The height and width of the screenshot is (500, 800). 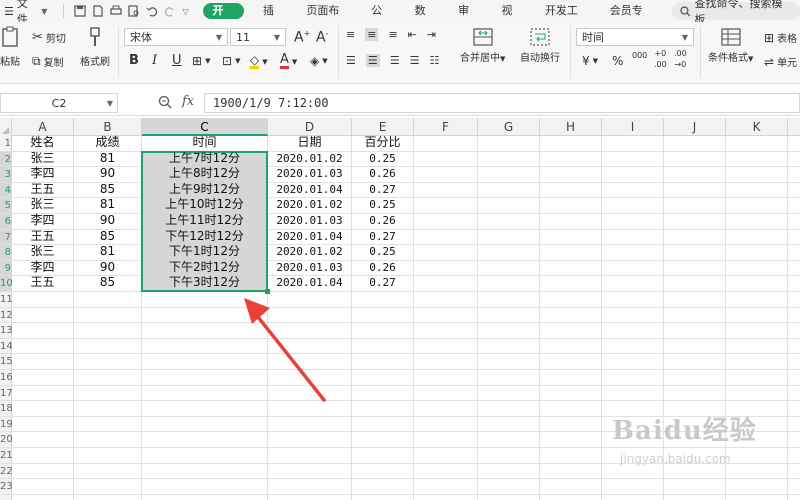 I want to click on tab-review: 审阅, so click(x=468, y=19).